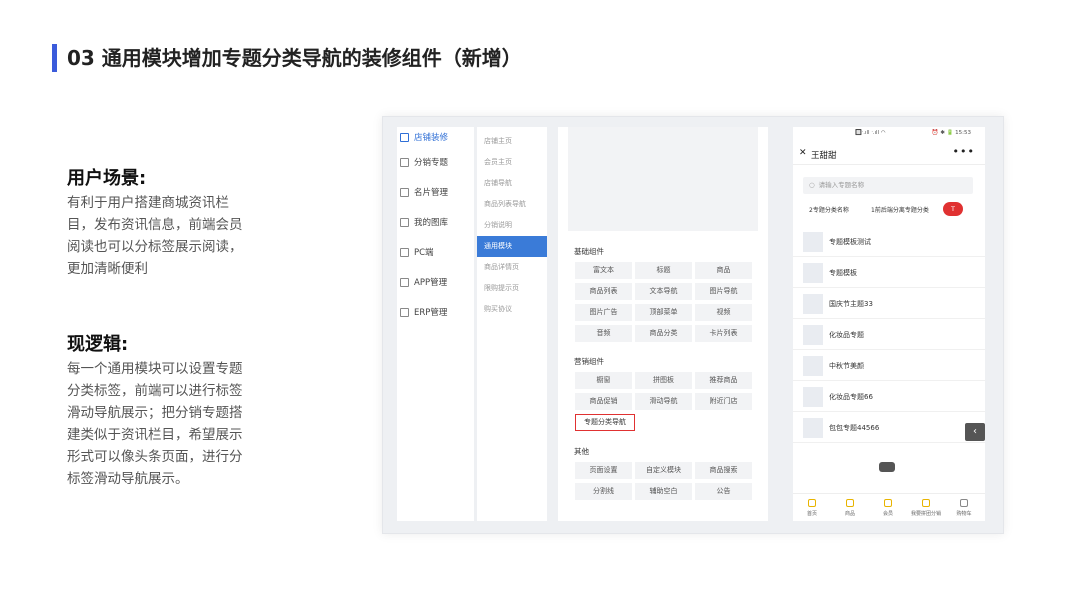 This screenshot has height=608, width=1080. Describe the element at coordinates (603, 401) in the screenshot. I see `component-tile: 商品促销` at that location.